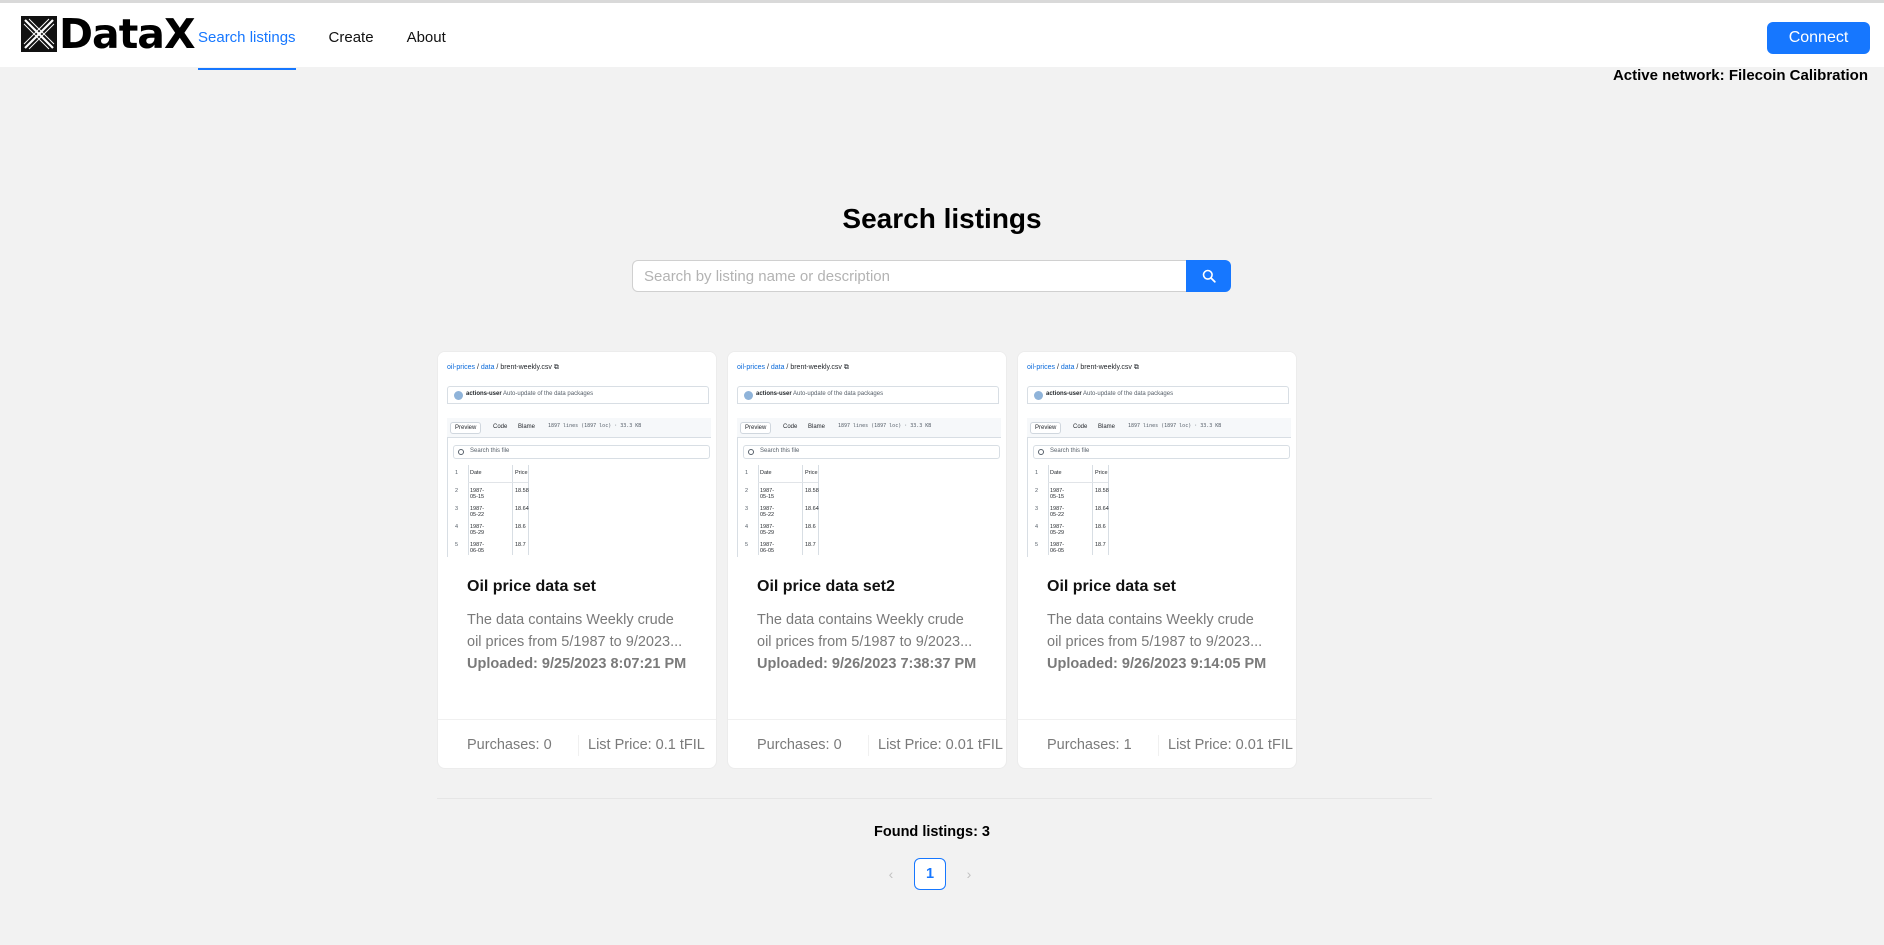 The height and width of the screenshot is (945, 1884). I want to click on listing-footer: Purchases: 0 List Price: 0.1 tFIL, so click(577, 743).